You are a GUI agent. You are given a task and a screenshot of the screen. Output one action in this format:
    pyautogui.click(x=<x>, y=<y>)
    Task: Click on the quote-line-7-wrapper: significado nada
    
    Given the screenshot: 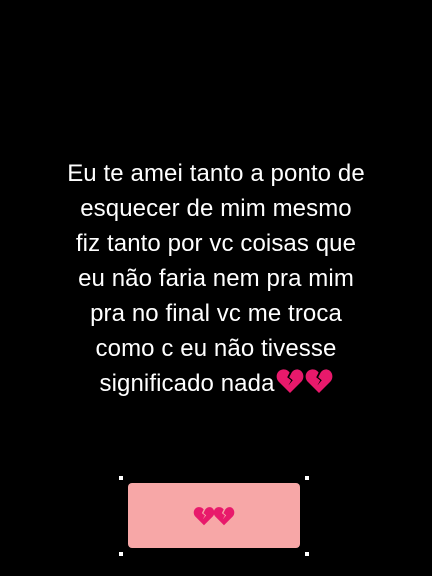 What is the action you would take?
    pyautogui.click(x=216, y=383)
    